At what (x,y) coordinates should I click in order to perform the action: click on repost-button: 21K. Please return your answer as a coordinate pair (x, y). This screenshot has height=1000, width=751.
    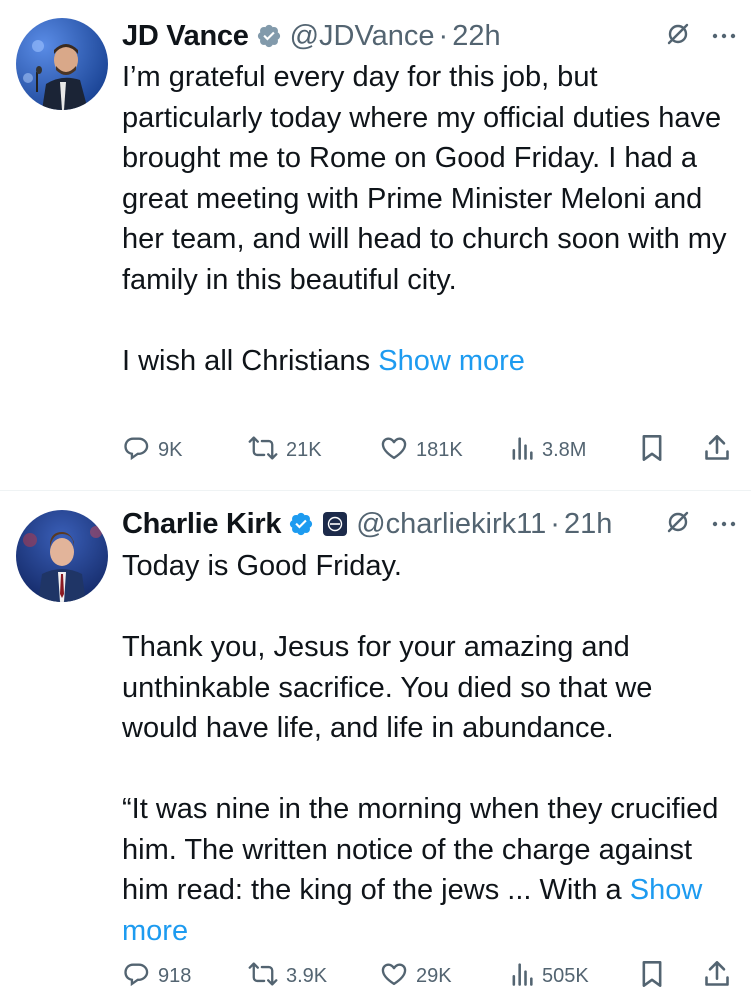
    Looking at the image, I should click on (285, 450).